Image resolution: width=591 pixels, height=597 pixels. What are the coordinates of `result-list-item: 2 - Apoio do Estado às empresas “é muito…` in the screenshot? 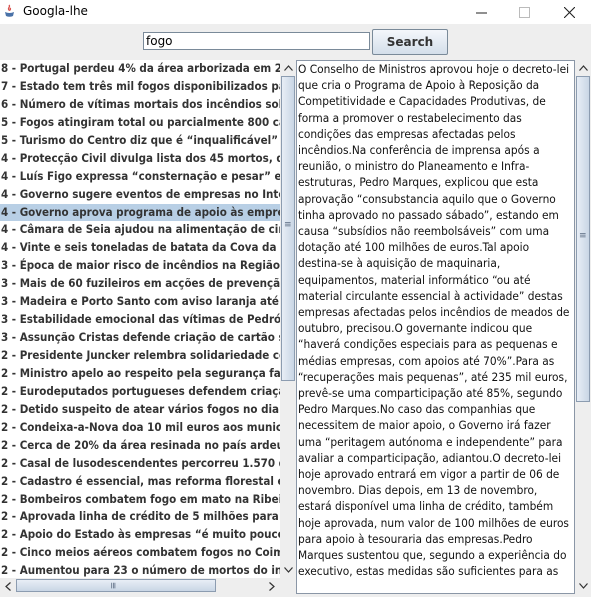 It's located at (140, 535).